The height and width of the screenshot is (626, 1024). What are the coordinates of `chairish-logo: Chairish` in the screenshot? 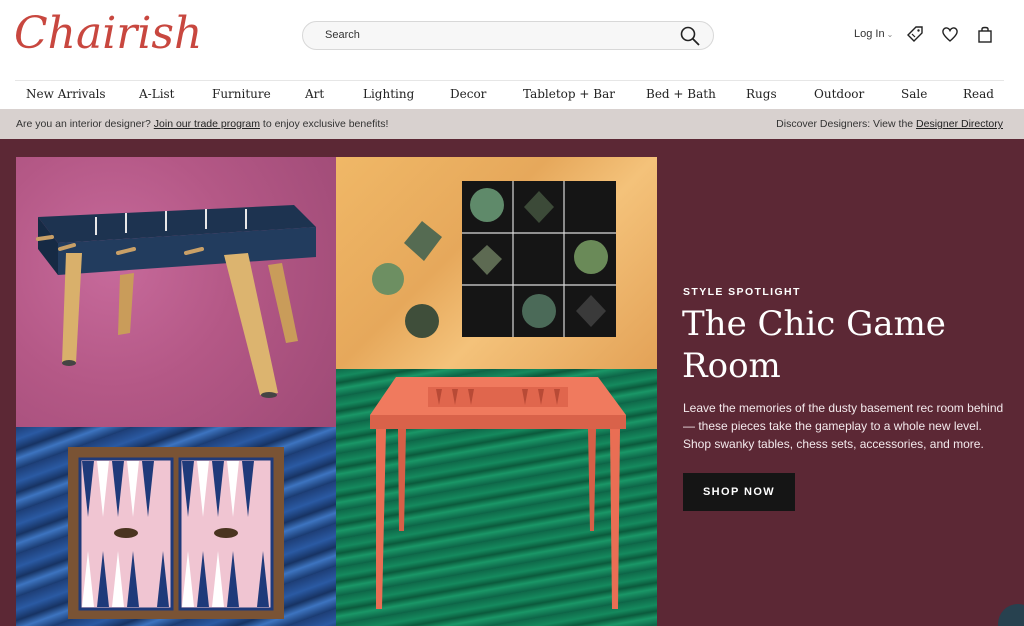 It's located at (108, 34).